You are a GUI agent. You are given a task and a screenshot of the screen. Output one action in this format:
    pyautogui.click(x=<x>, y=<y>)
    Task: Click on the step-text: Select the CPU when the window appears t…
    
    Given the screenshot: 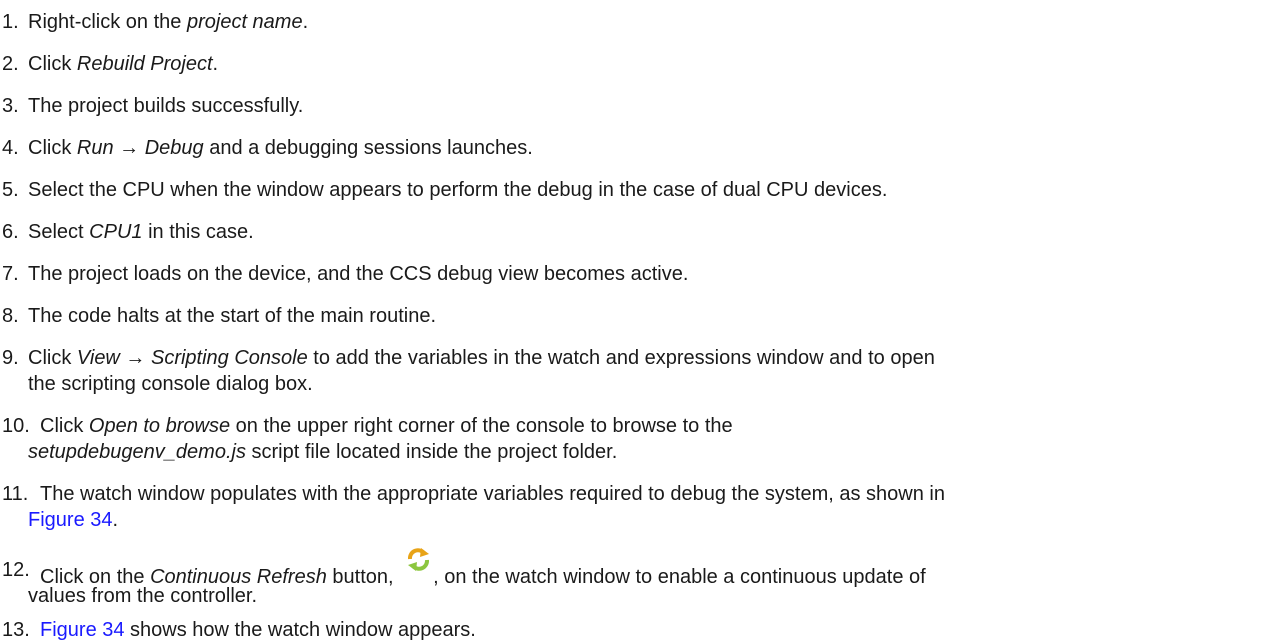 What is the action you would take?
    pyautogui.click(x=458, y=190)
    